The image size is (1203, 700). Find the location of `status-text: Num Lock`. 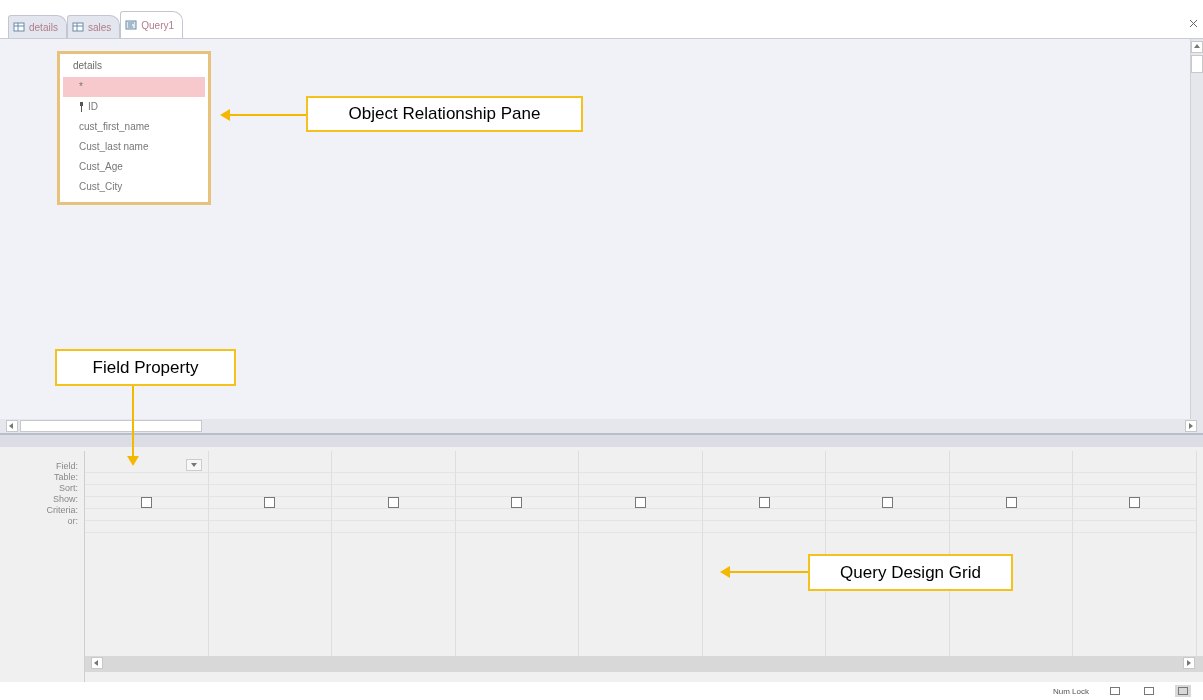

status-text: Num Lock is located at coordinates (1071, 691).